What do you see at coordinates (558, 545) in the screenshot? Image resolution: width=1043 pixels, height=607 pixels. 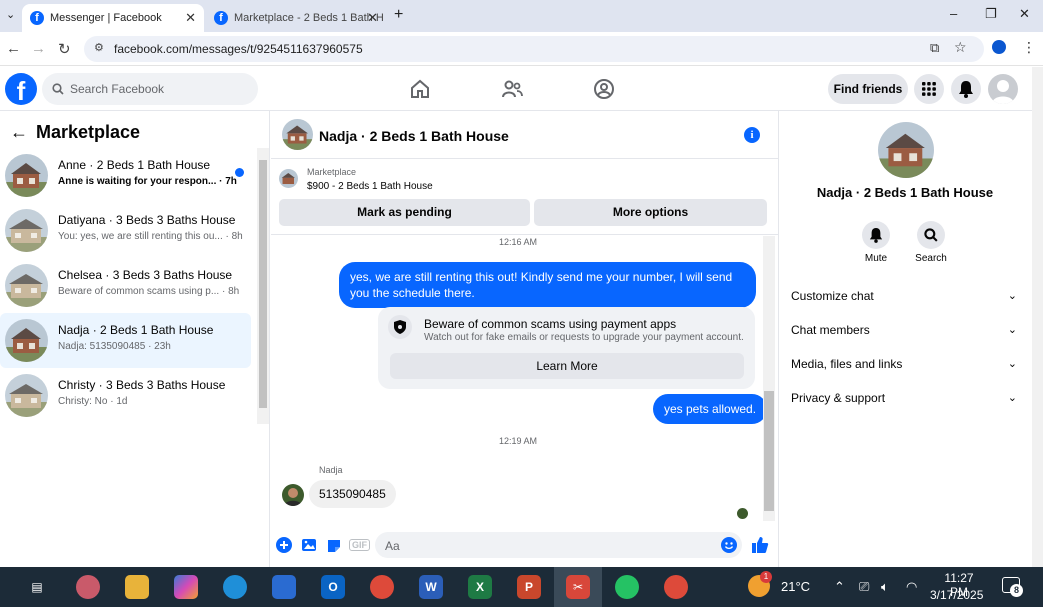 I see `message-input: Aa` at bounding box center [558, 545].